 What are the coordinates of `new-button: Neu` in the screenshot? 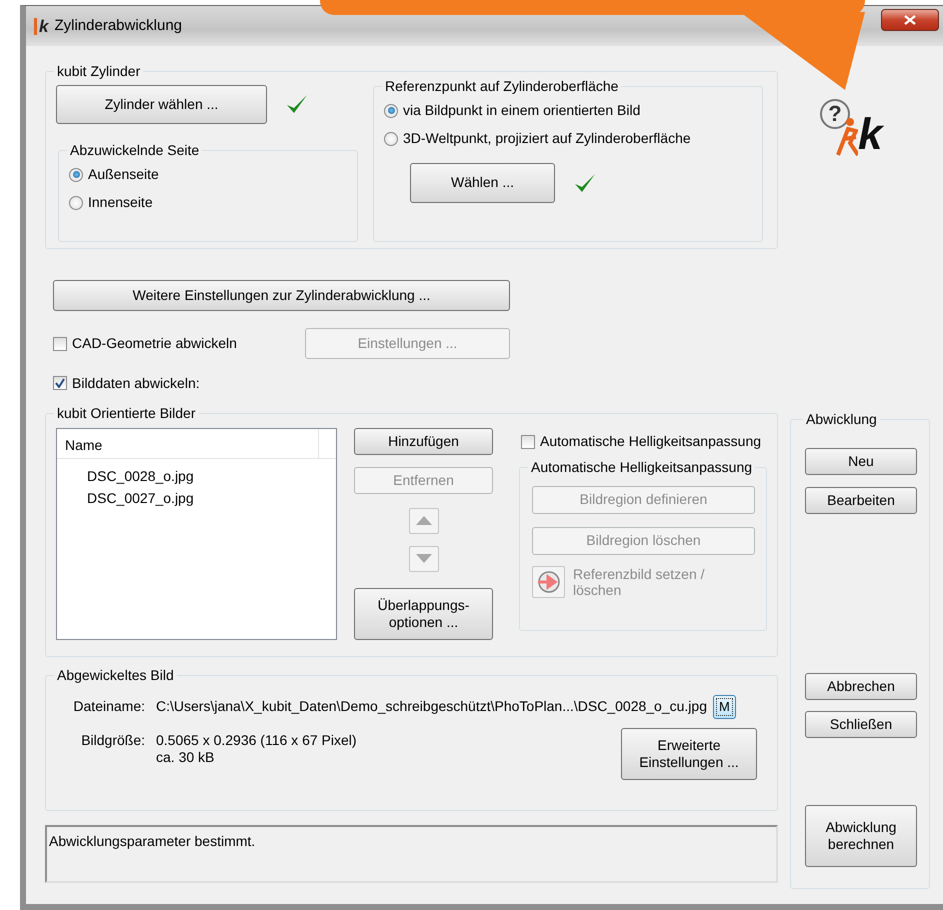 It's located at (861, 461).